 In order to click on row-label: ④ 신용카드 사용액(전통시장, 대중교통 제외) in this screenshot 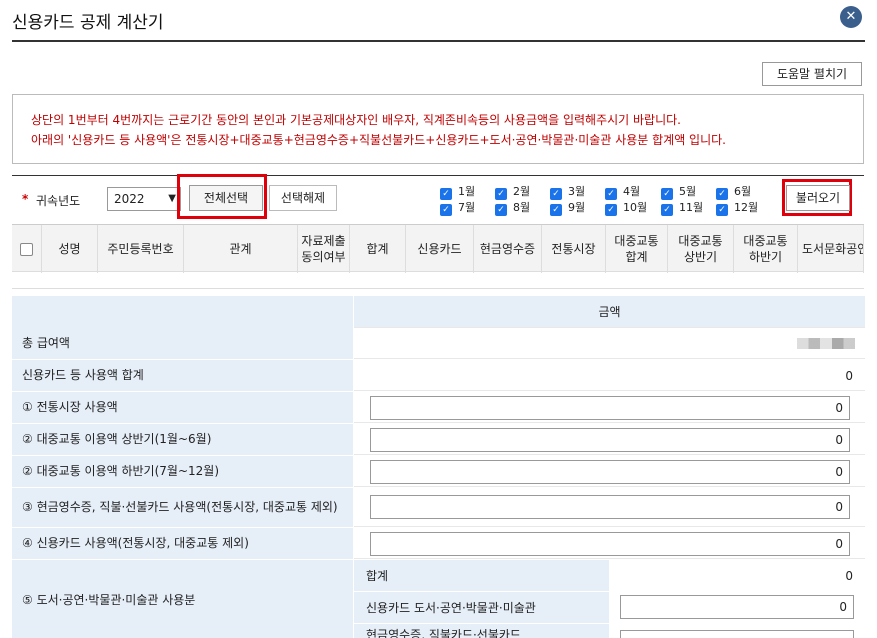, I will do `click(182, 543)`.